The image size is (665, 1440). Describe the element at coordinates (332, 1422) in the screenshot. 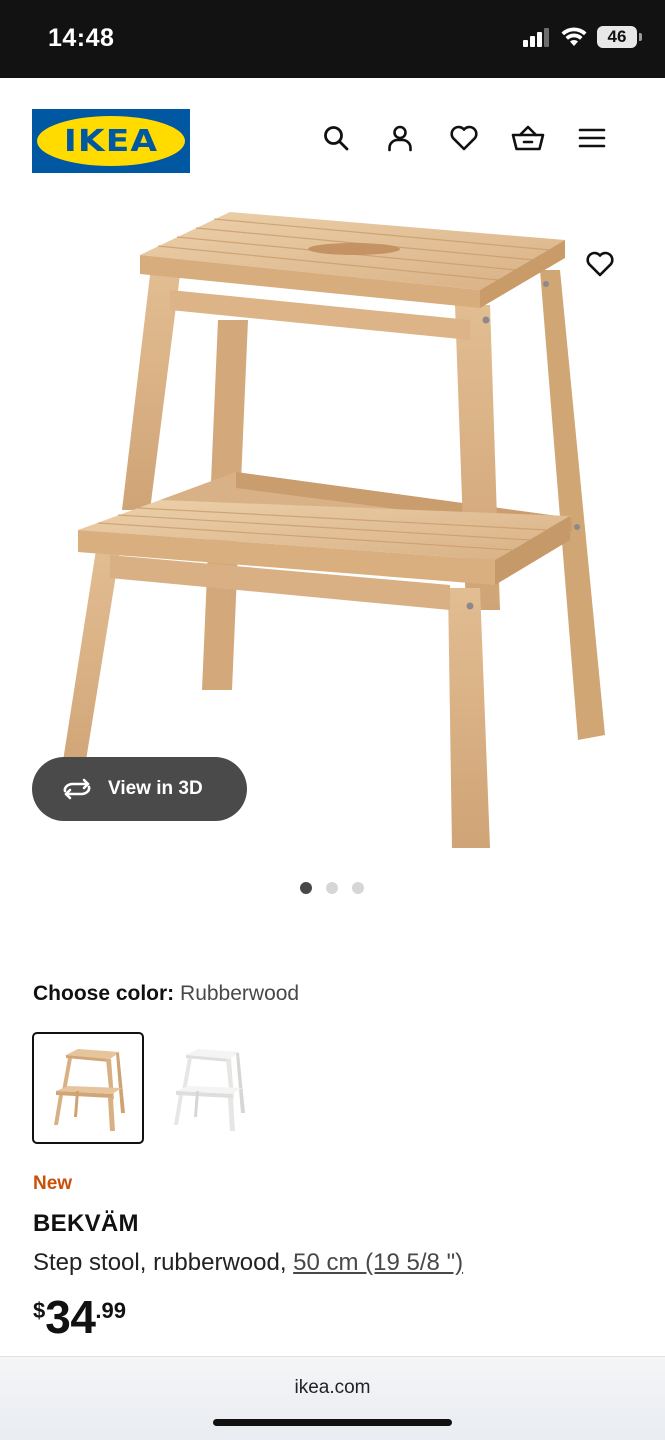

I see `home-indicator` at that location.